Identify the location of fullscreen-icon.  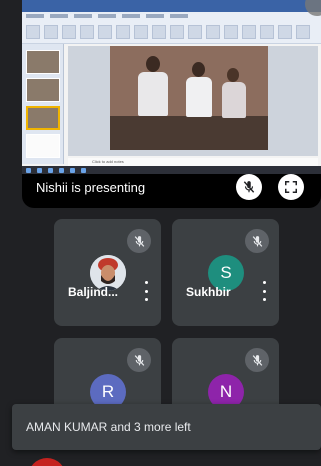
(291, 187).